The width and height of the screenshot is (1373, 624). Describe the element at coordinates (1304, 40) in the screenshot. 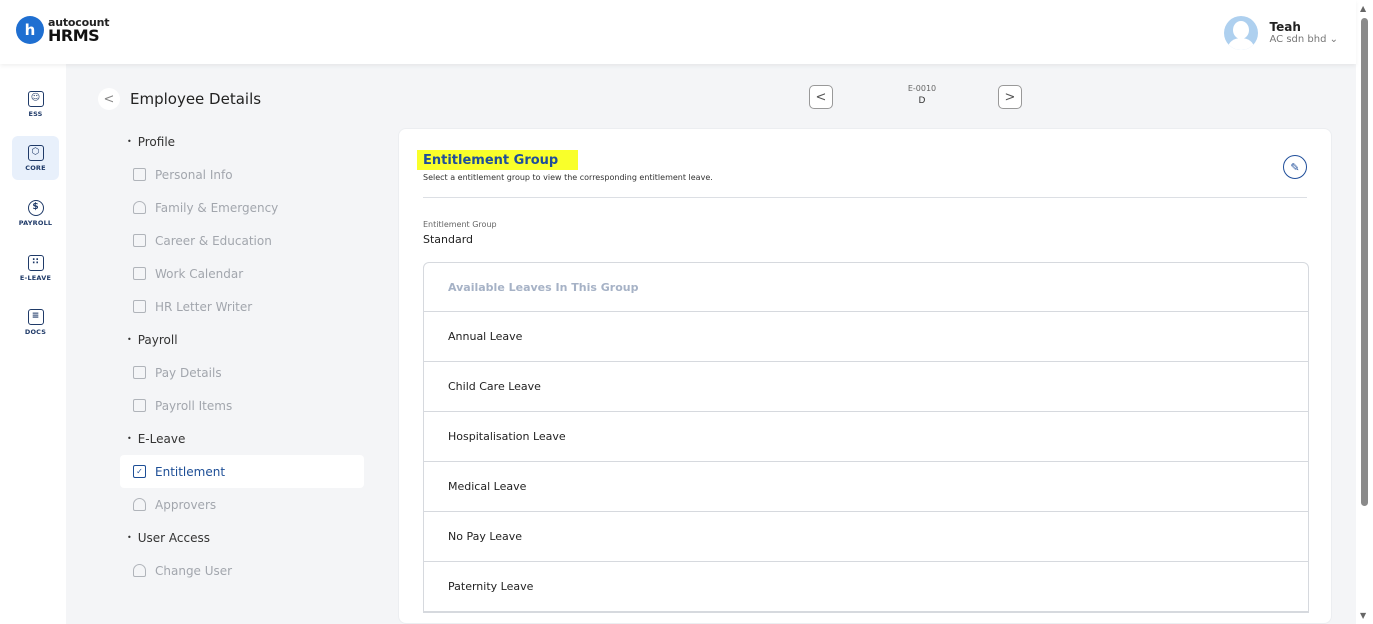

I see `company-selector: AC sdn bhd ⌄` at that location.